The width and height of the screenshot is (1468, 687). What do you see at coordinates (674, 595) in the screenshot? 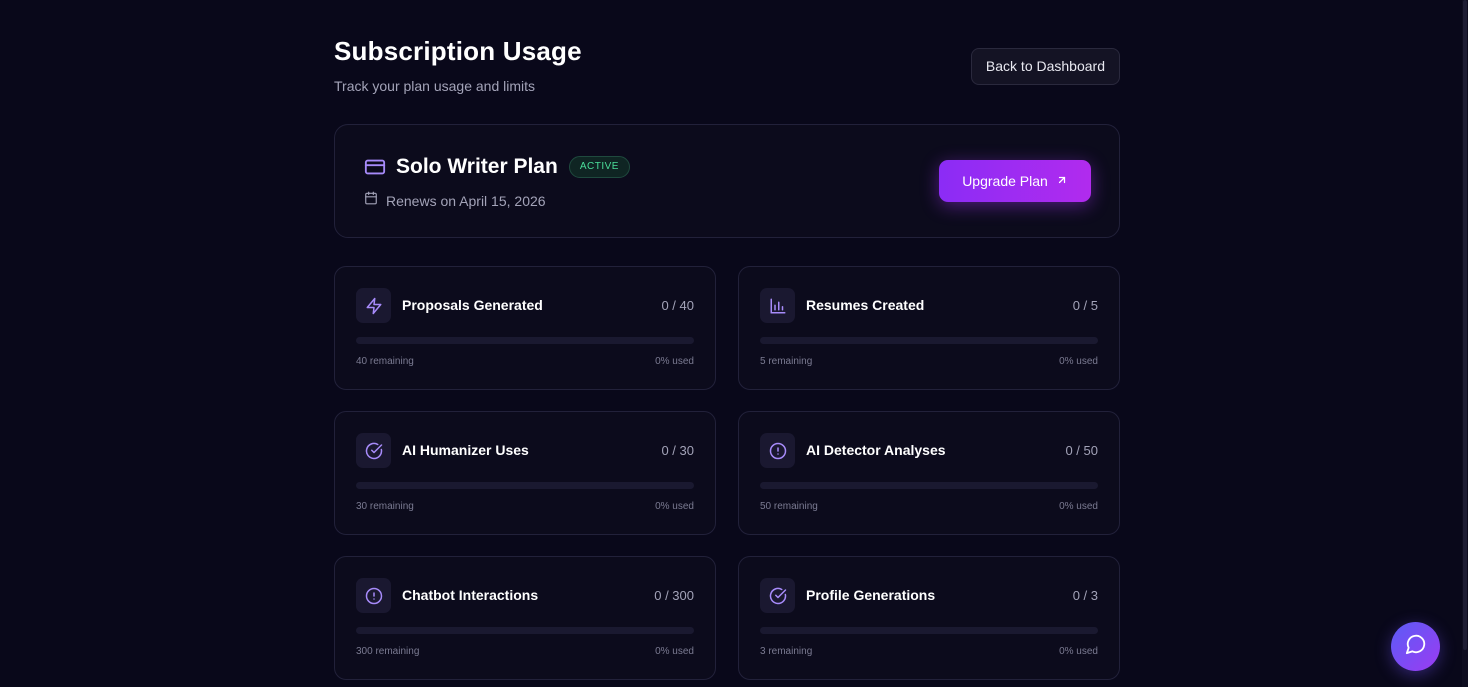
I see `usage-count: 0 / 300` at bounding box center [674, 595].